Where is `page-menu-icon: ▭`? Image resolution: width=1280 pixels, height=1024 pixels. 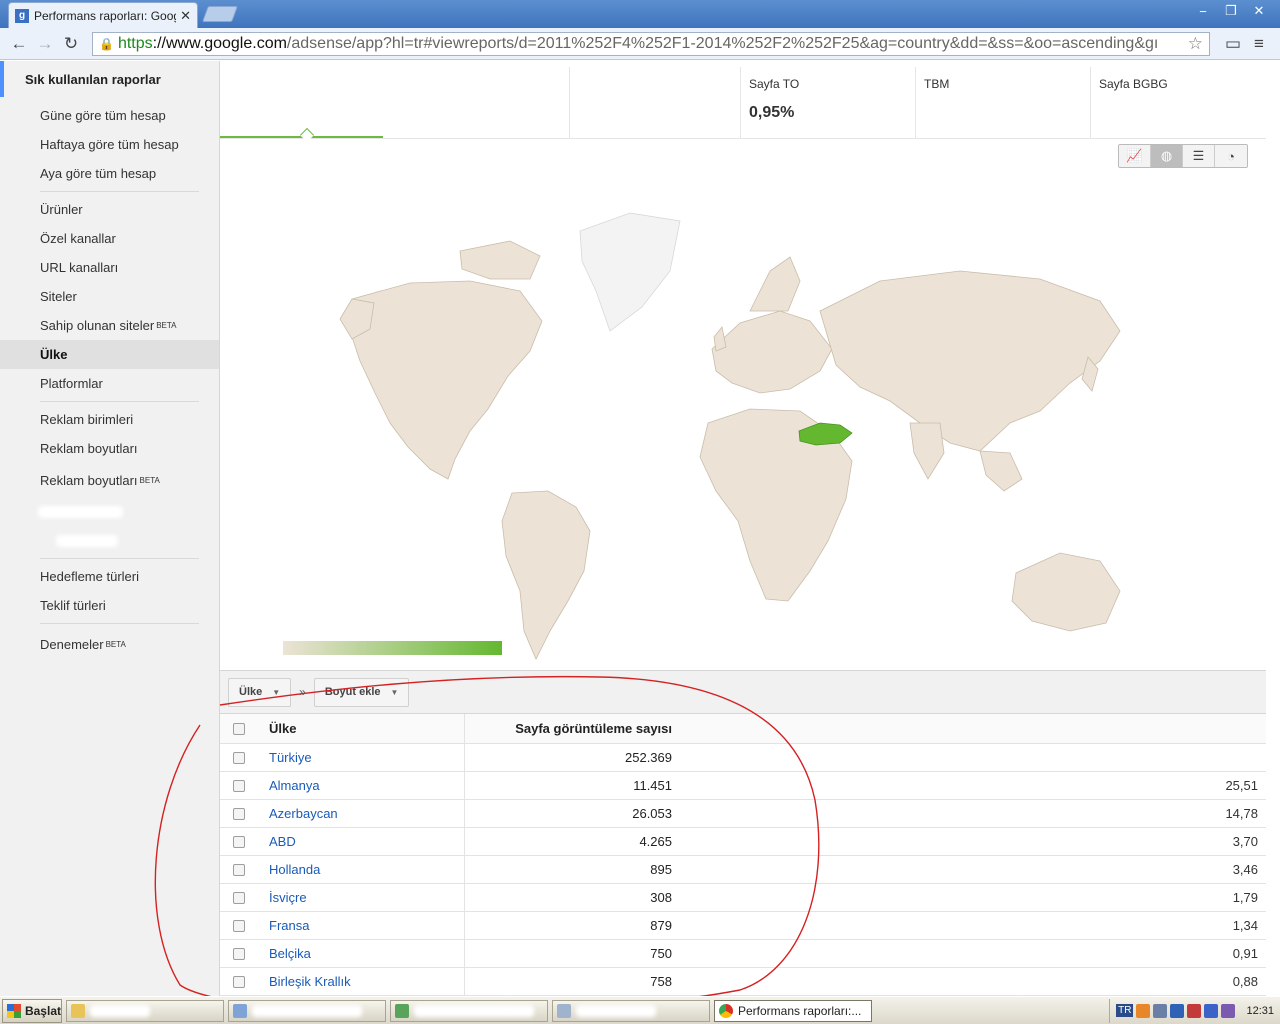 page-menu-icon: ▭ is located at coordinates (1233, 44).